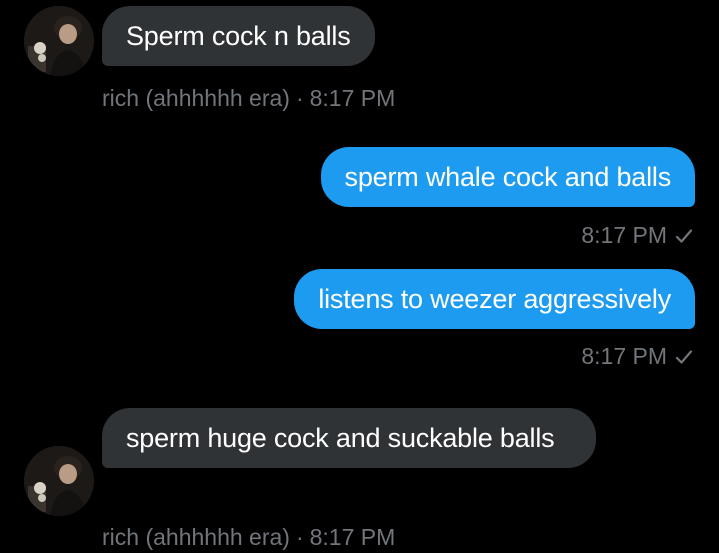 The height and width of the screenshot is (553, 719). I want to click on message-bubble-outgoing: listens to weezer aggressively, so click(494, 299).